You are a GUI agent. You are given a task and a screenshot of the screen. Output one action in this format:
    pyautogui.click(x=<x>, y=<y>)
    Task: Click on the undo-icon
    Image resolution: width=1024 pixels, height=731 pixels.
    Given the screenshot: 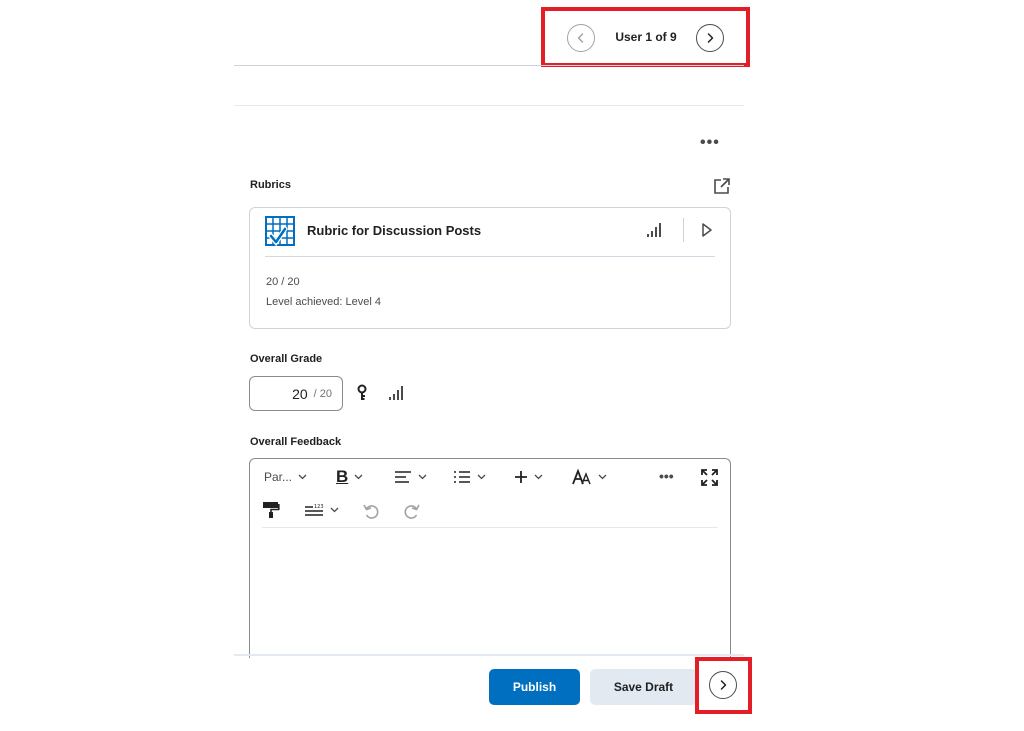 What is the action you would take?
    pyautogui.click(x=371, y=511)
    